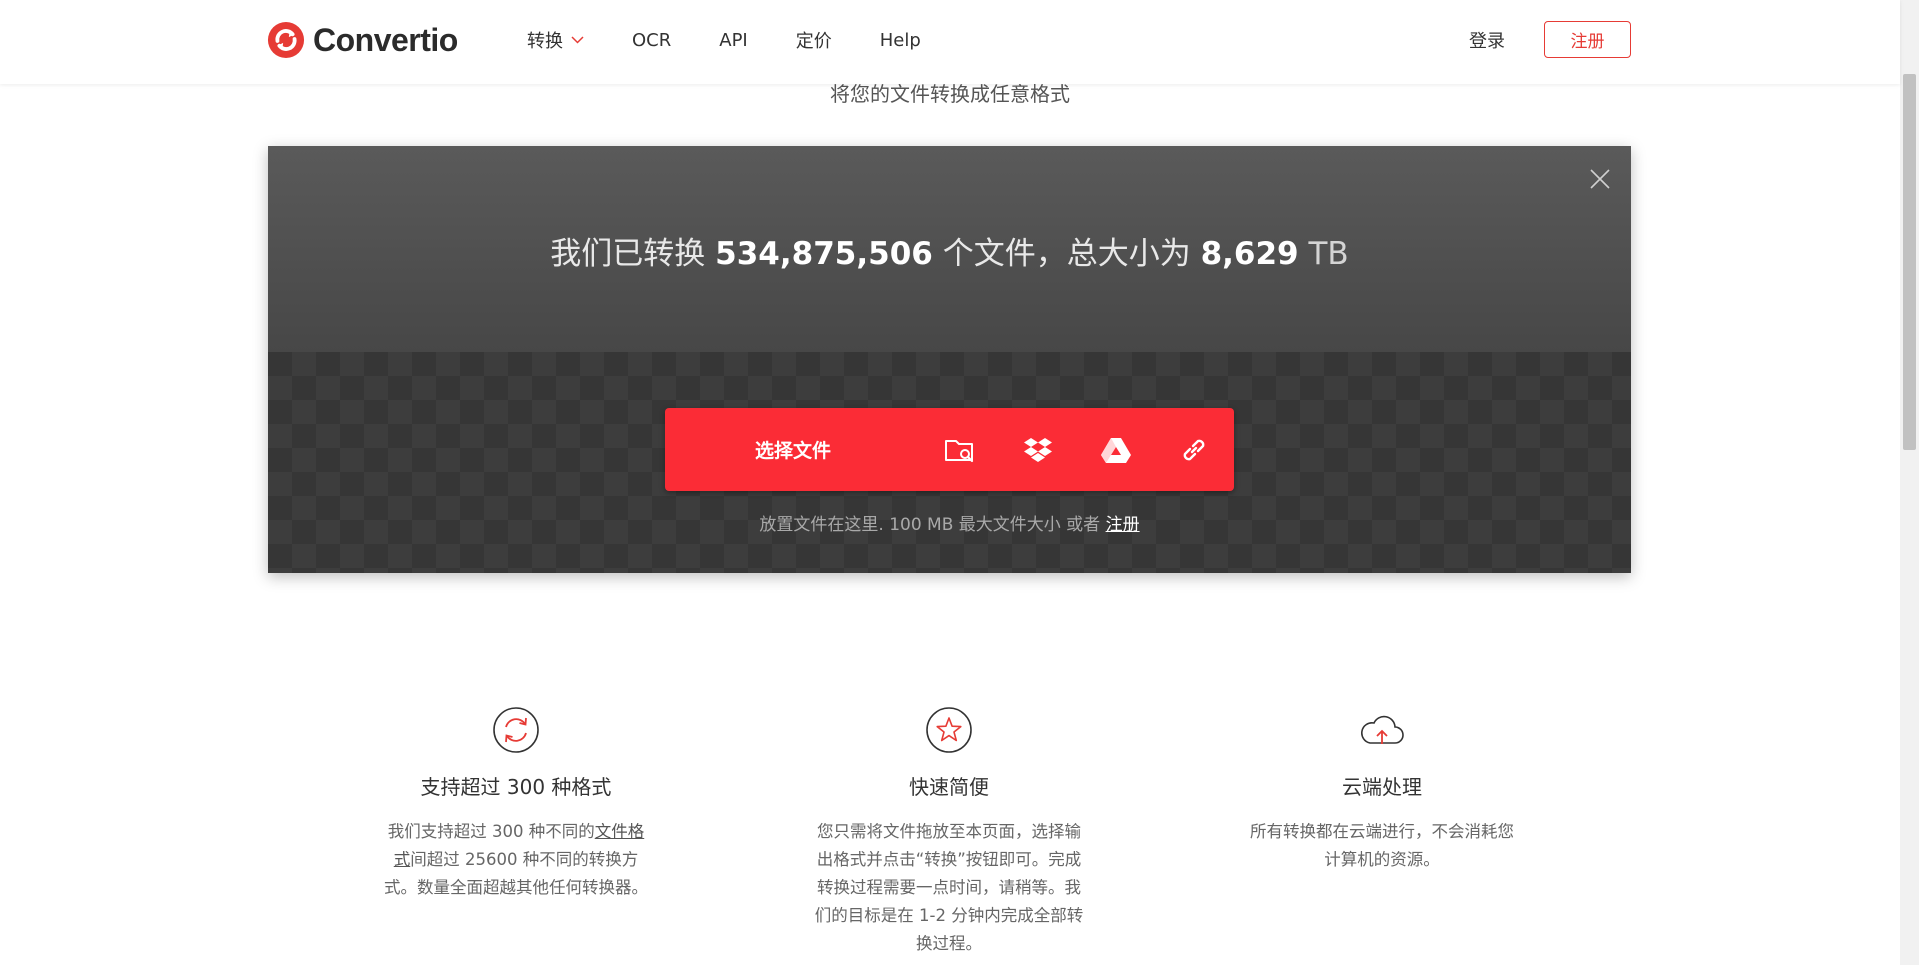  Describe the element at coordinates (1323, 254) in the screenshot. I see `size-unit: TB` at that location.